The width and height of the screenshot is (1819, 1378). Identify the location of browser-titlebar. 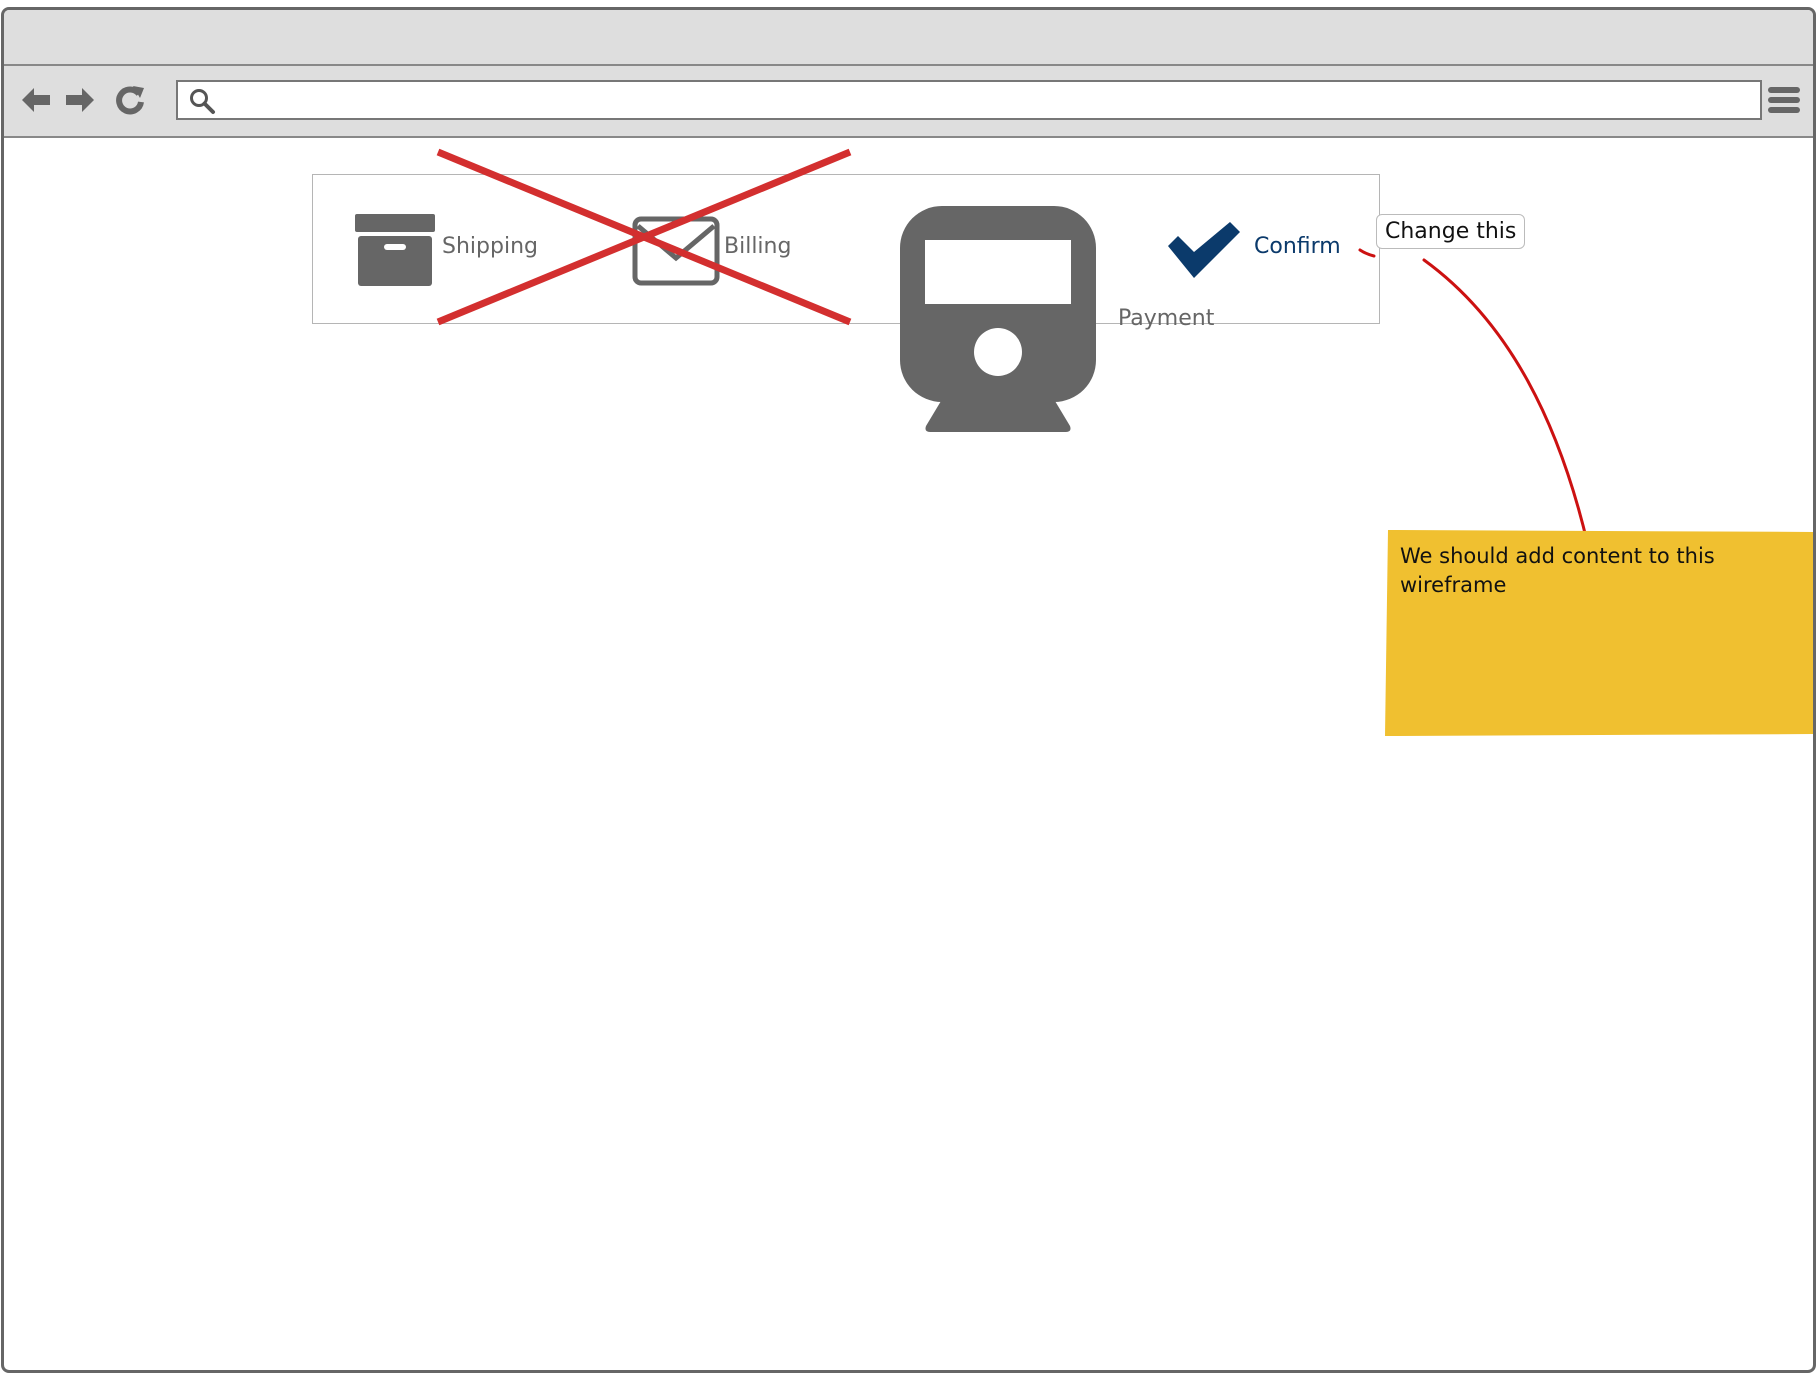
(908, 38).